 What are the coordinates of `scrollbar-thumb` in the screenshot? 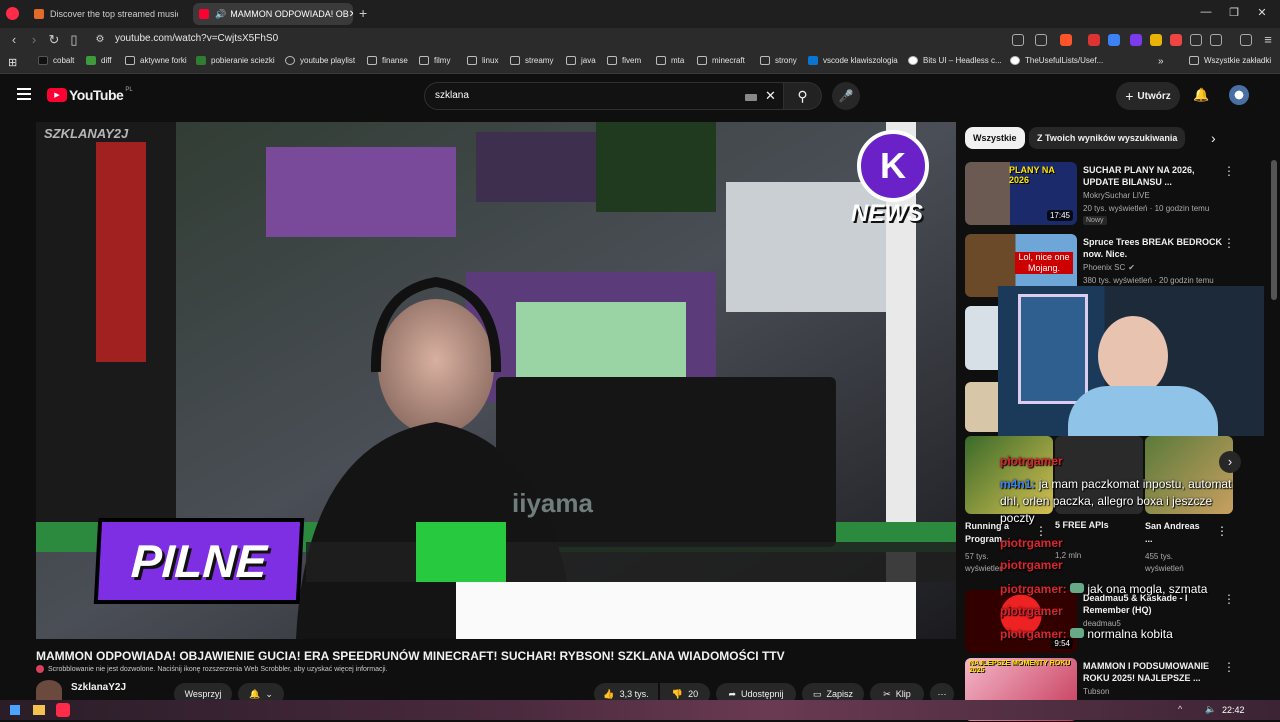 It's located at (1274, 230).